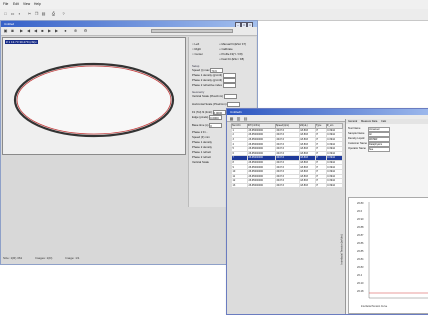 The width and height of the screenshot is (428, 315). I want to click on table-cell: 3447.6, so click(287, 185).